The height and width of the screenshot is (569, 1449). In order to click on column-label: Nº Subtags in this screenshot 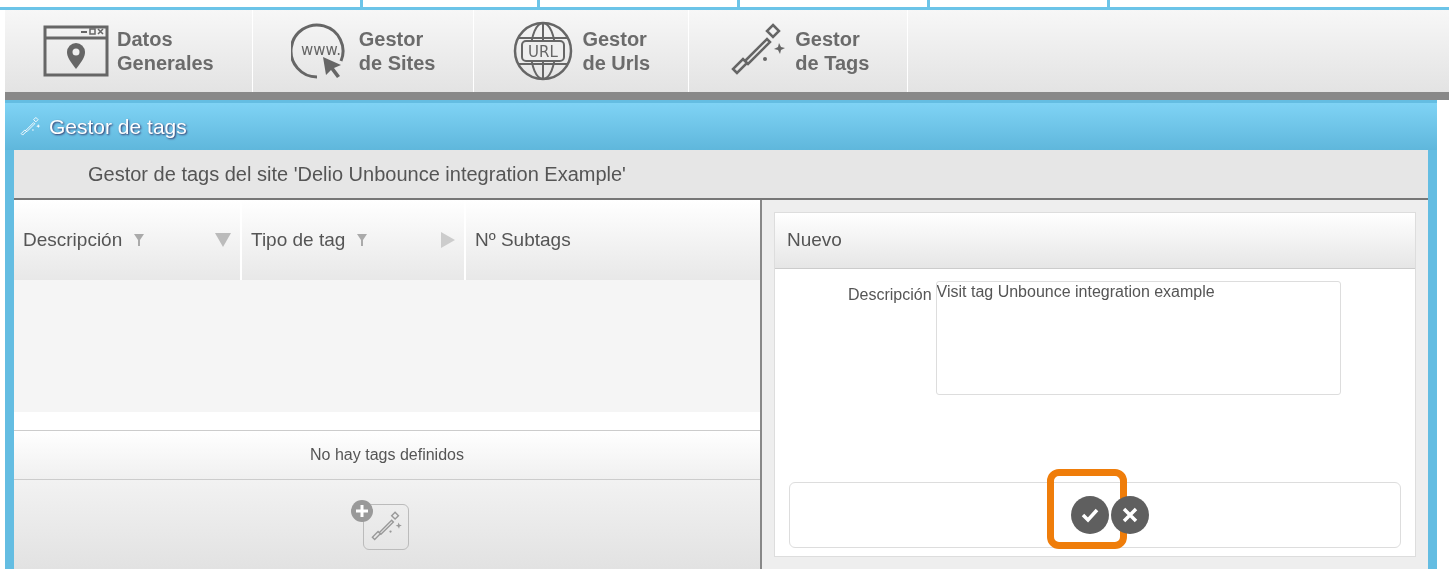, I will do `click(523, 239)`.